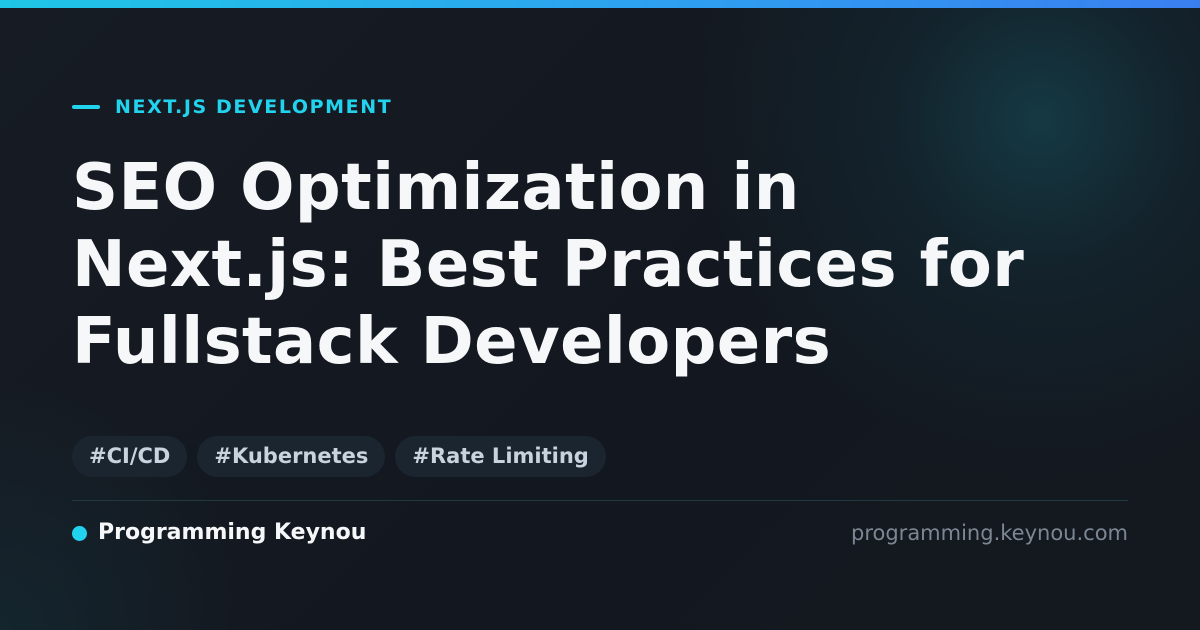 This screenshot has height=630, width=1200. Describe the element at coordinates (600, 500) in the screenshot. I see `footer-divider` at that location.